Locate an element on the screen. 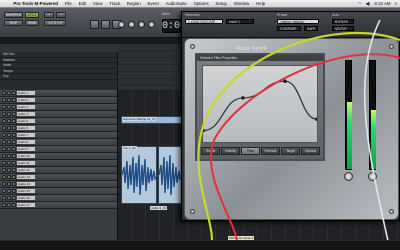  menu-edit: Edit is located at coordinates (82, 3).